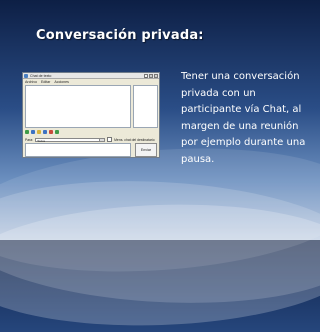  Describe the element at coordinates (134, 139) in the screenshot. I see `private-option-label: Mens. chat del destinatario` at that location.